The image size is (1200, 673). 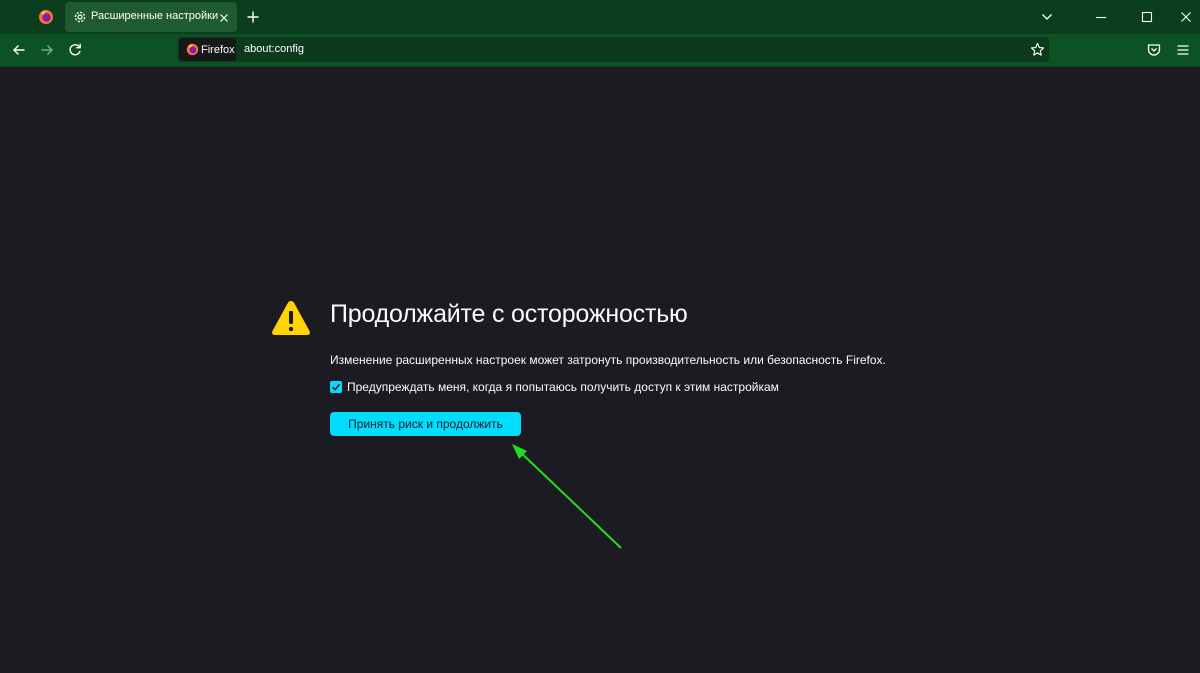 What do you see at coordinates (600, 17) in the screenshot?
I see `tab-bar: Расширенные настройки` at bounding box center [600, 17].